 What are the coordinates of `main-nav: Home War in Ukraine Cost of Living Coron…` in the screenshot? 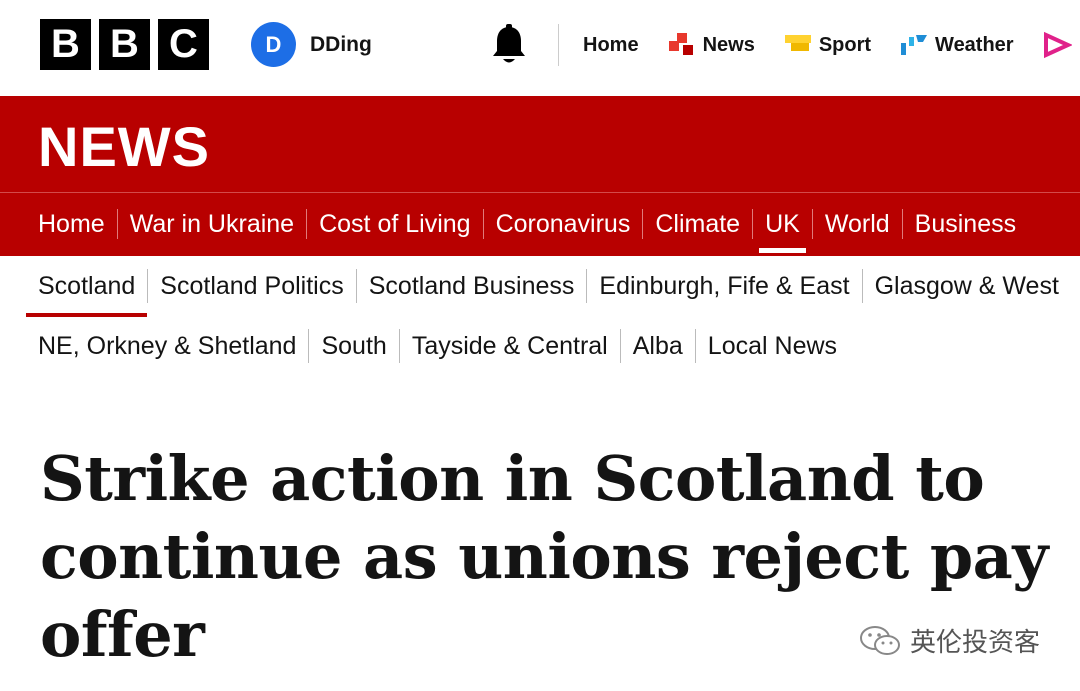 It's located at (533, 228).